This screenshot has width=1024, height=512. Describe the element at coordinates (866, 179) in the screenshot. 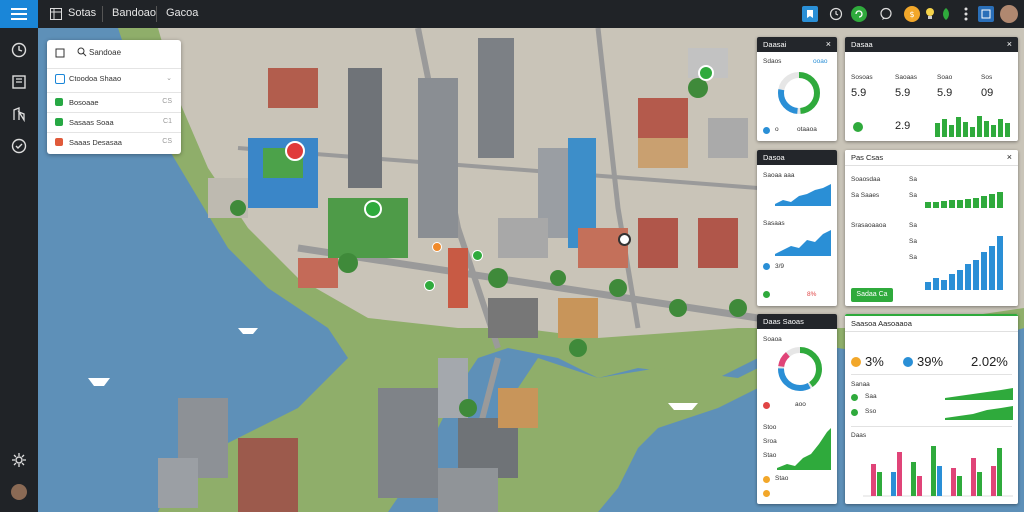

I see `row-label: Soaosdaa` at that location.